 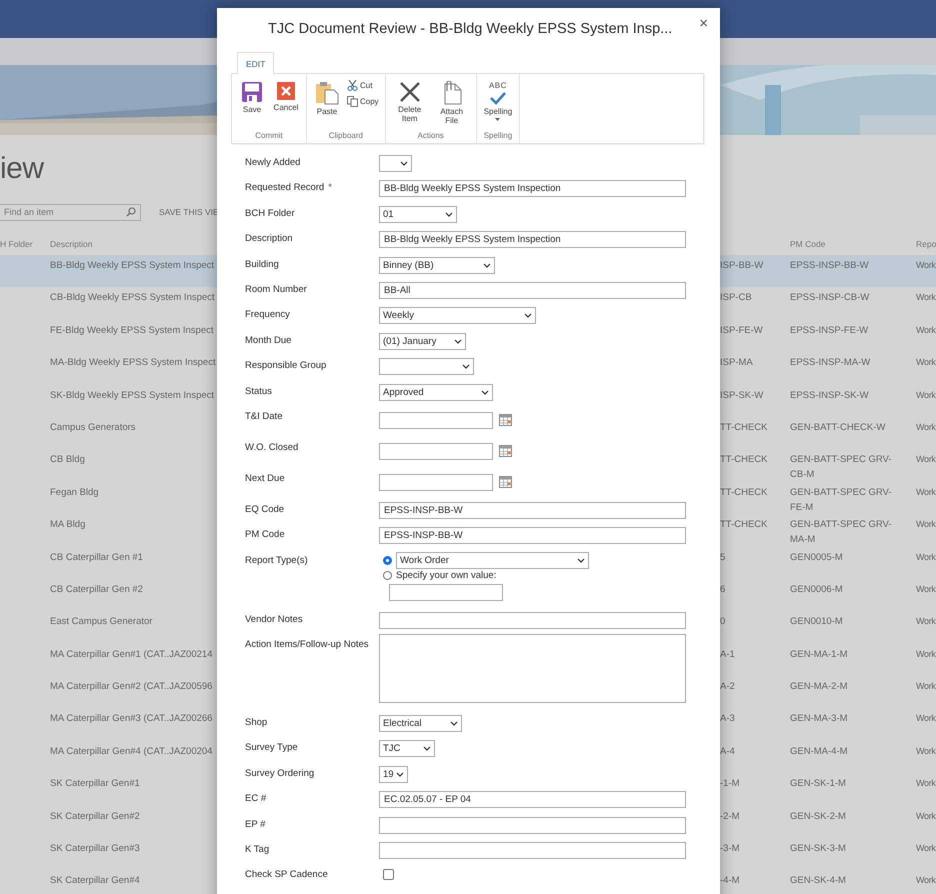 What do you see at coordinates (96, 589) in the screenshot?
I see `table-cell-text: CB Caterpillar Gen #2` at bounding box center [96, 589].